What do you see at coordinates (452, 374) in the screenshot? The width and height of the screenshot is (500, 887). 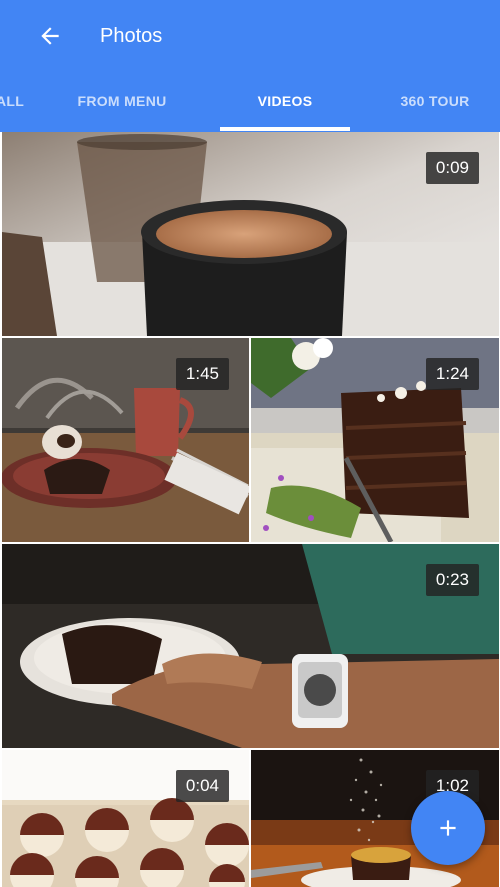 I see `video-duration: 1:24` at bounding box center [452, 374].